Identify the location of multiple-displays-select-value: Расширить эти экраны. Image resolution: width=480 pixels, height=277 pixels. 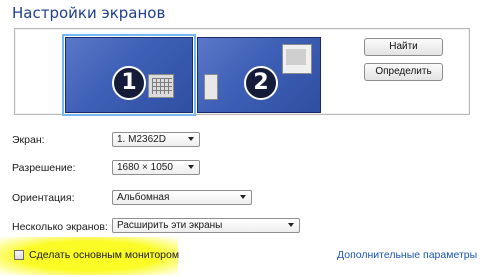
(170, 225).